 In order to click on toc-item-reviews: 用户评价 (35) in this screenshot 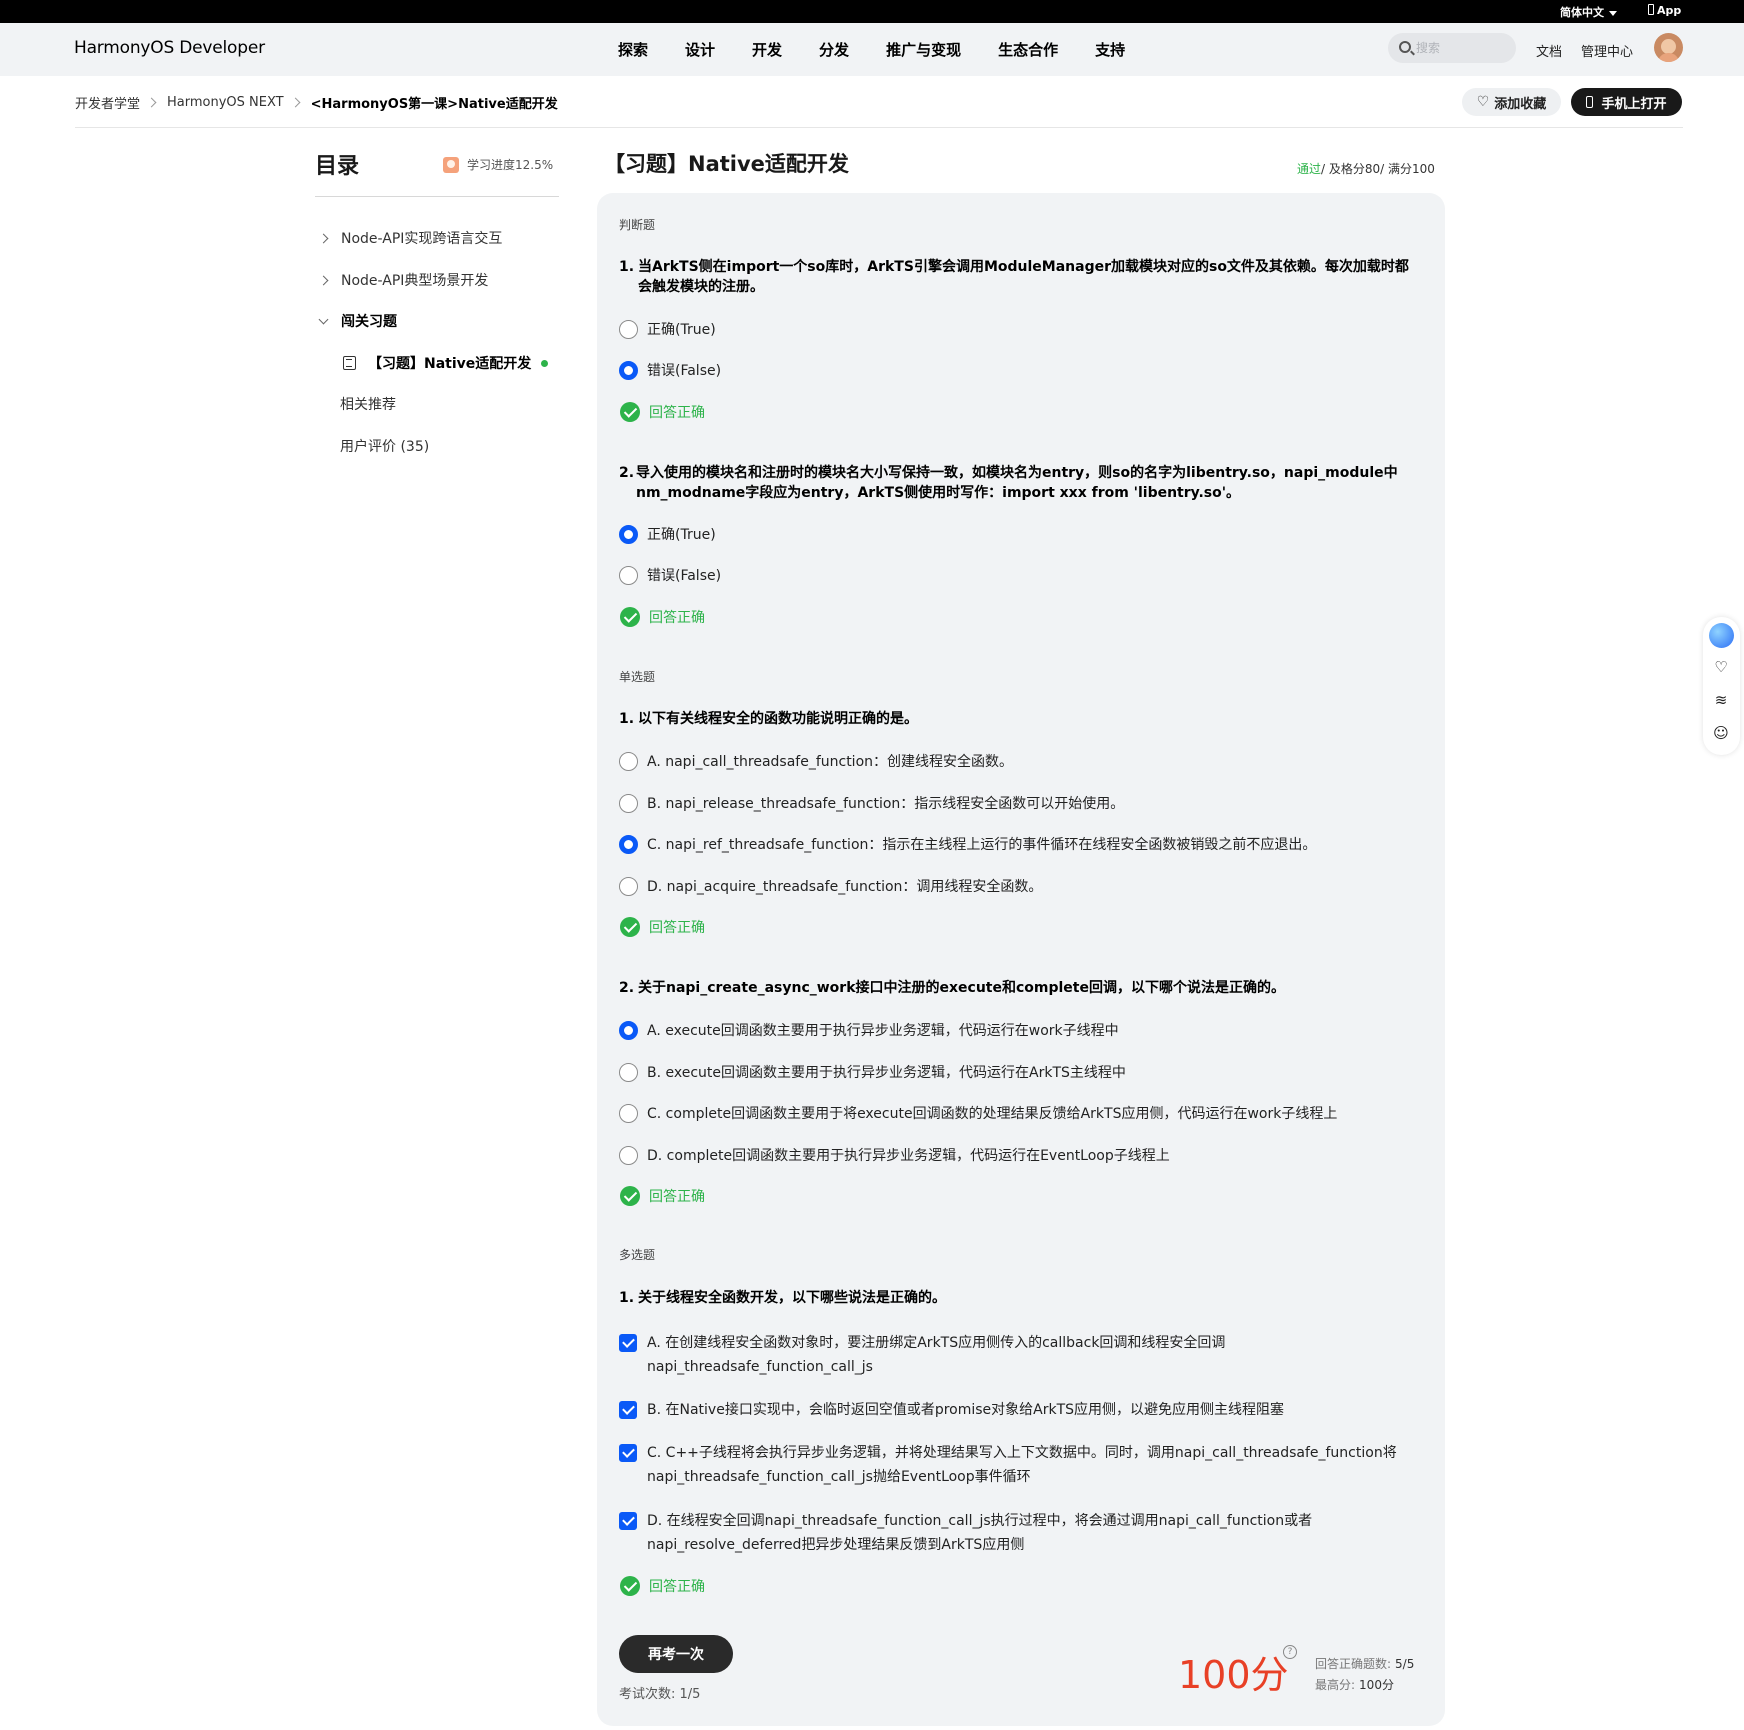, I will do `click(384, 446)`.